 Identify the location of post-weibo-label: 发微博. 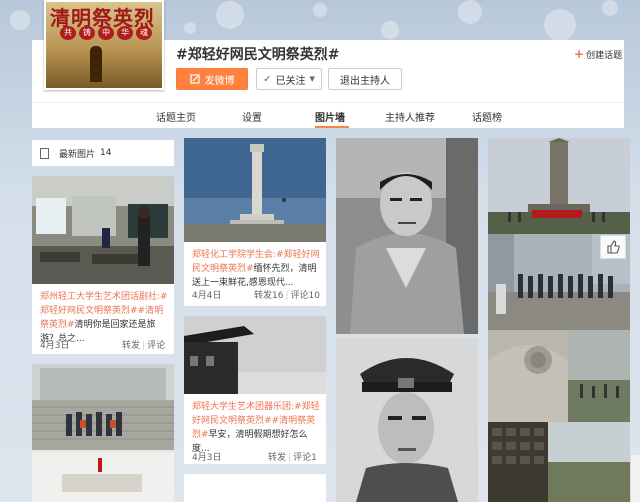
(219, 81).